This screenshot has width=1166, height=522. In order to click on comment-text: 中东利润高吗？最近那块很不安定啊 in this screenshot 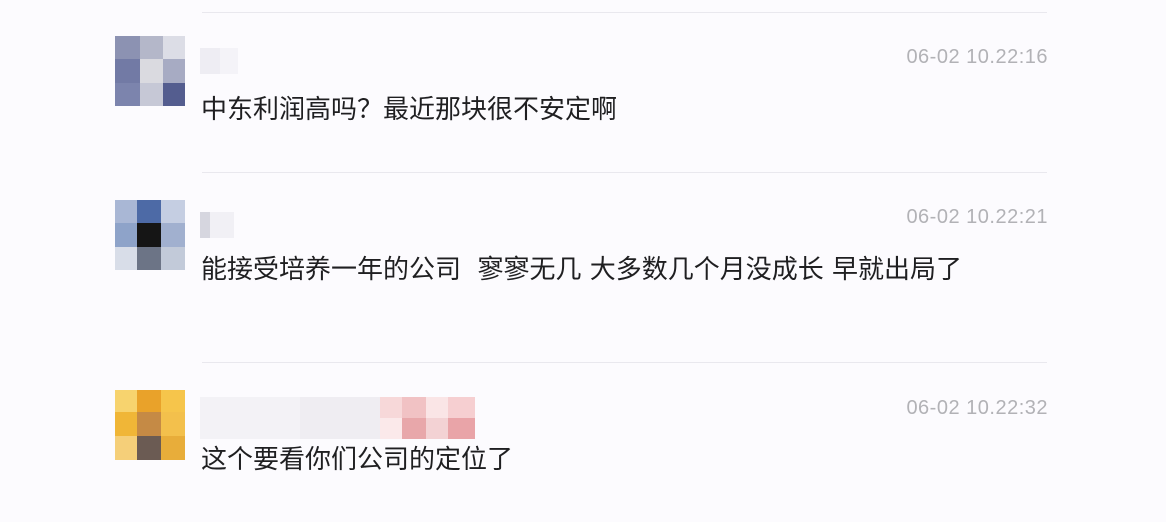, I will do `click(409, 110)`.